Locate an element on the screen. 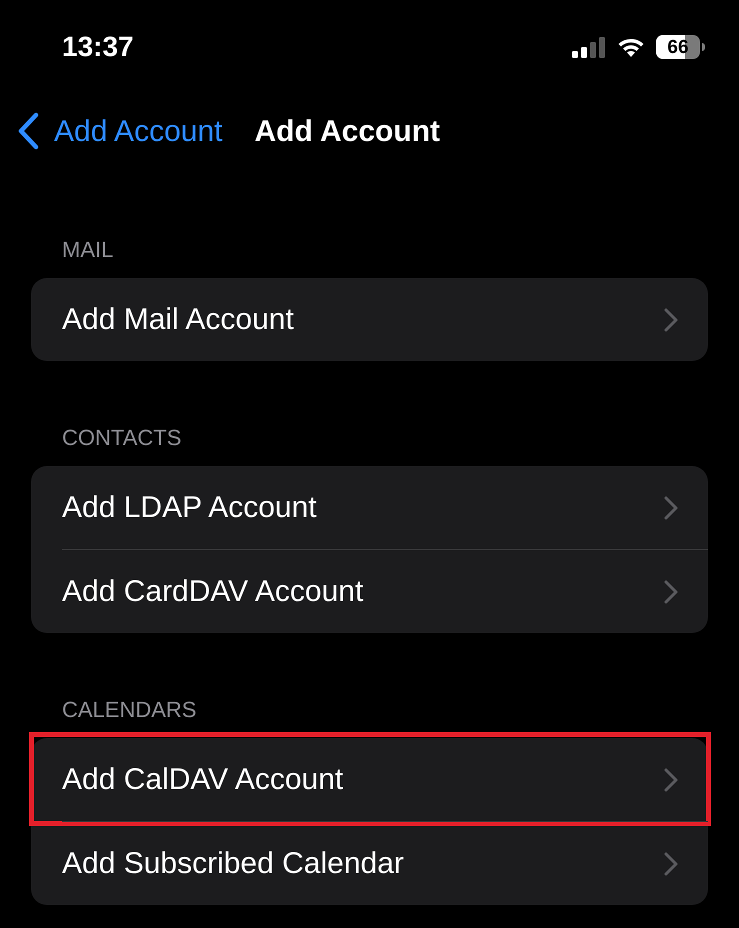 Image resolution: width=739 pixels, height=928 pixels. back-chevron-icon is located at coordinates (28, 131).